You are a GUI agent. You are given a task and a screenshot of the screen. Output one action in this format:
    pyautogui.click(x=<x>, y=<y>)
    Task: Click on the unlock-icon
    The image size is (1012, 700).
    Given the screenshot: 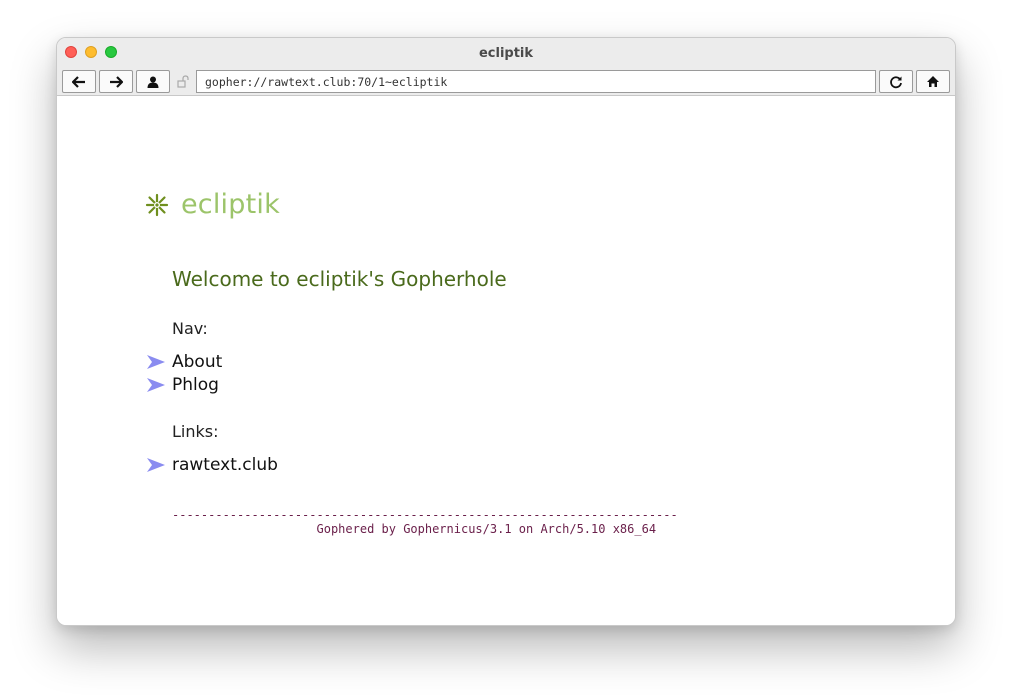 What is the action you would take?
    pyautogui.click(x=183, y=81)
    